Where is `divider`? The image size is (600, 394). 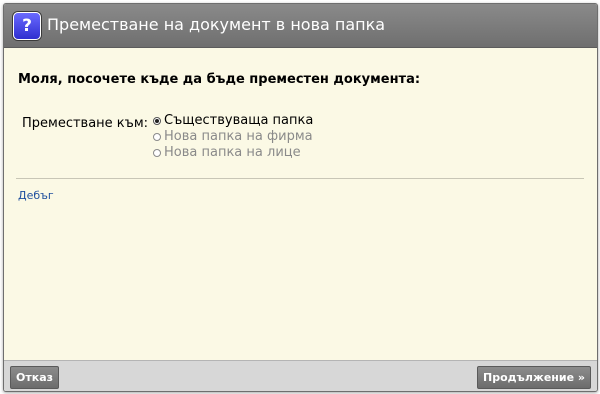 divider is located at coordinates (300, 178).